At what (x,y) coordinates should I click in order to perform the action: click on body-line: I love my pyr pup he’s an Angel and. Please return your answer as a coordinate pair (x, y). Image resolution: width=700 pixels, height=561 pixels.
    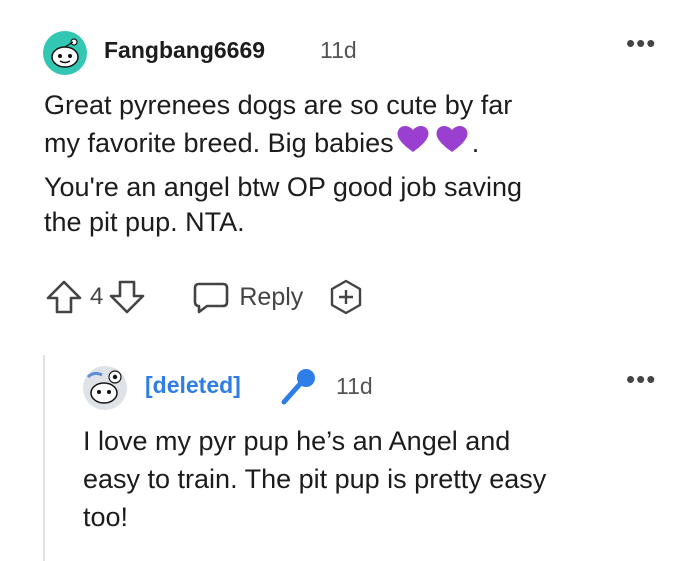
    Looking at the image, I should click on (297, 441).